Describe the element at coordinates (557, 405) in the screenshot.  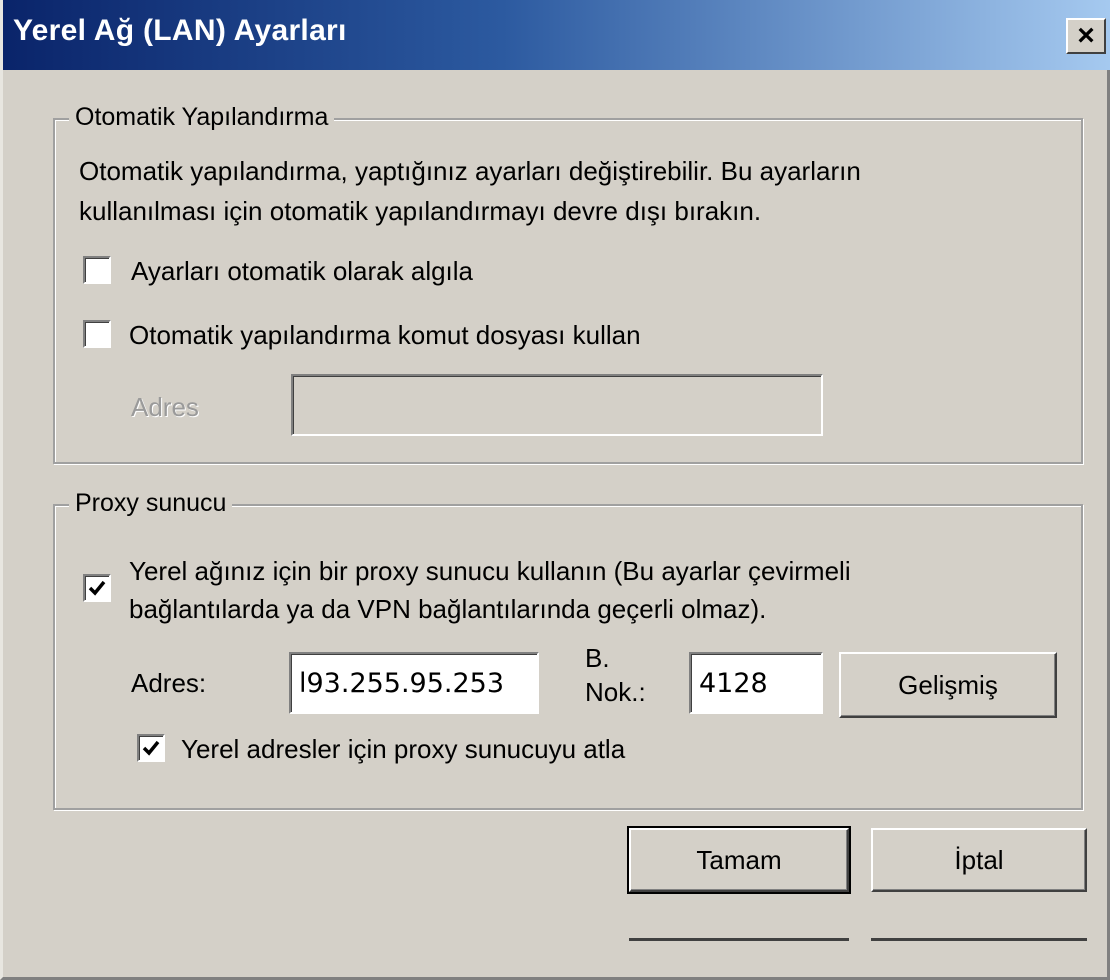
I see `auto-config-address-input` at that location.